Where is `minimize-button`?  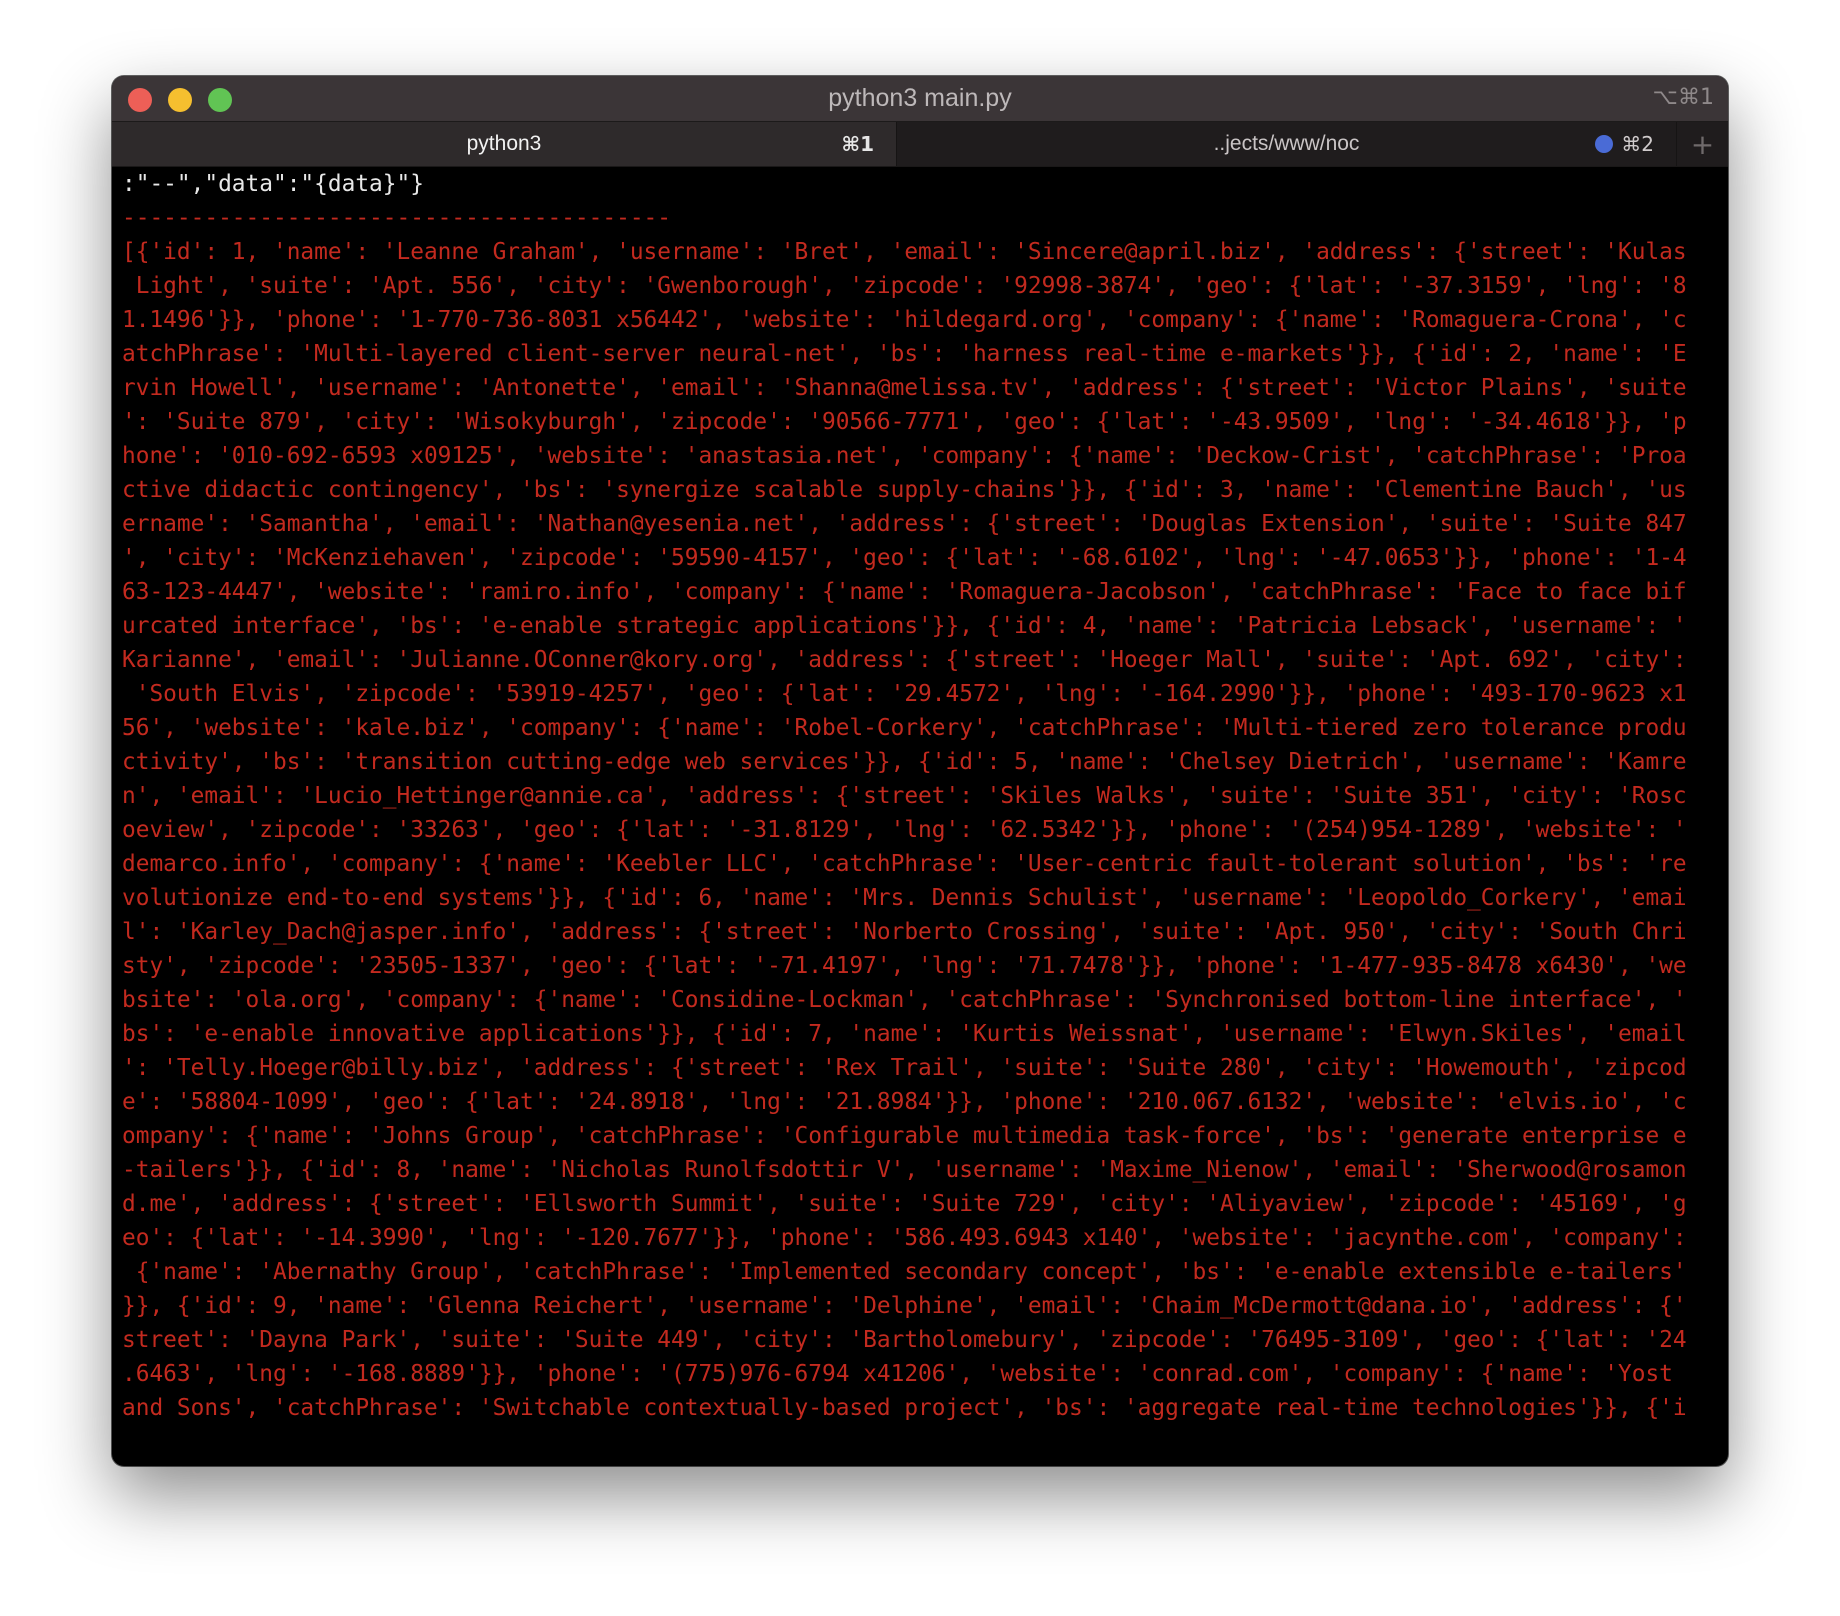 minimize-button is located at coordinates (180, 100).